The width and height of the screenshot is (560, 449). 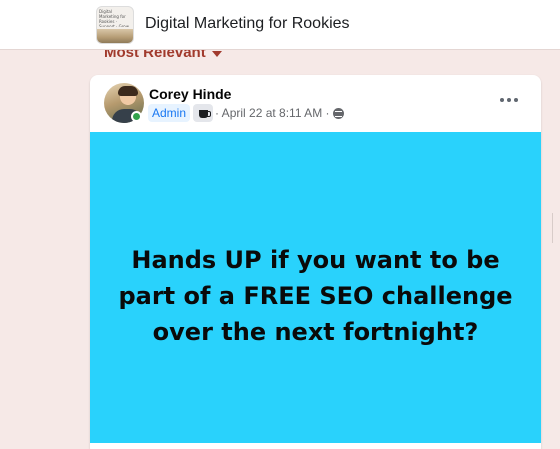 I want to click on avatar-hair, so click(x=128, y=91).